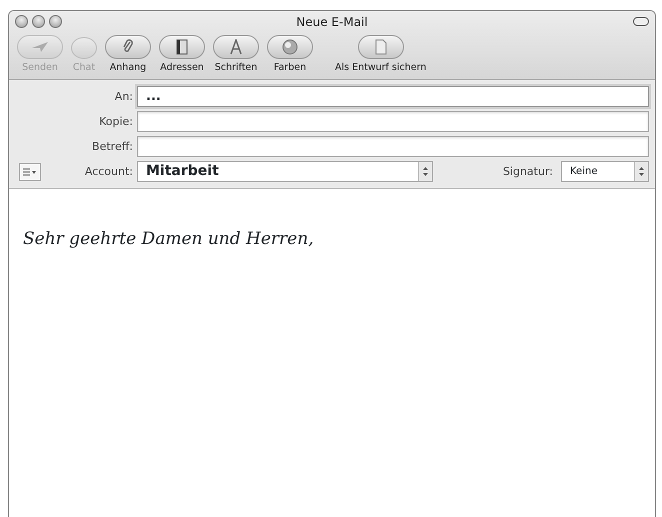  What do you see at coordinates (38, 21) in the screenshot?
I see `minimize-button` at bounding box center [38, 21].